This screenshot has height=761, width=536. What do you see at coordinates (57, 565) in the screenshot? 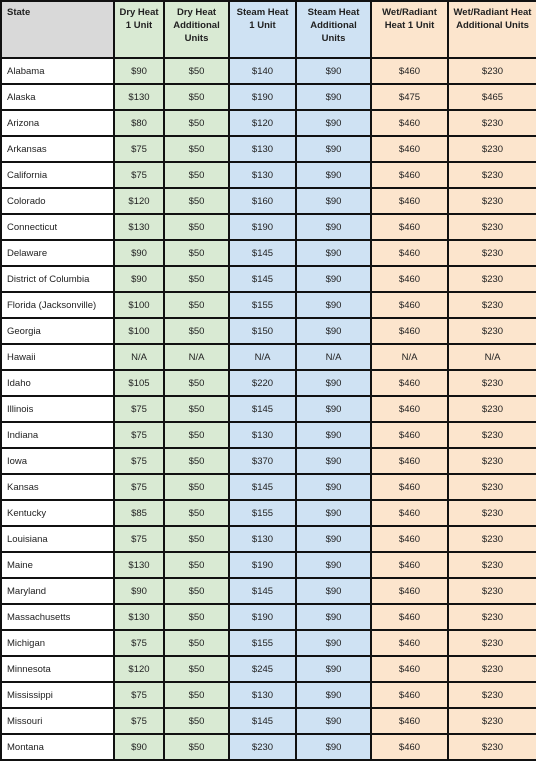
I see `cell-state-name: Maine` at bounding box center [57, 565].